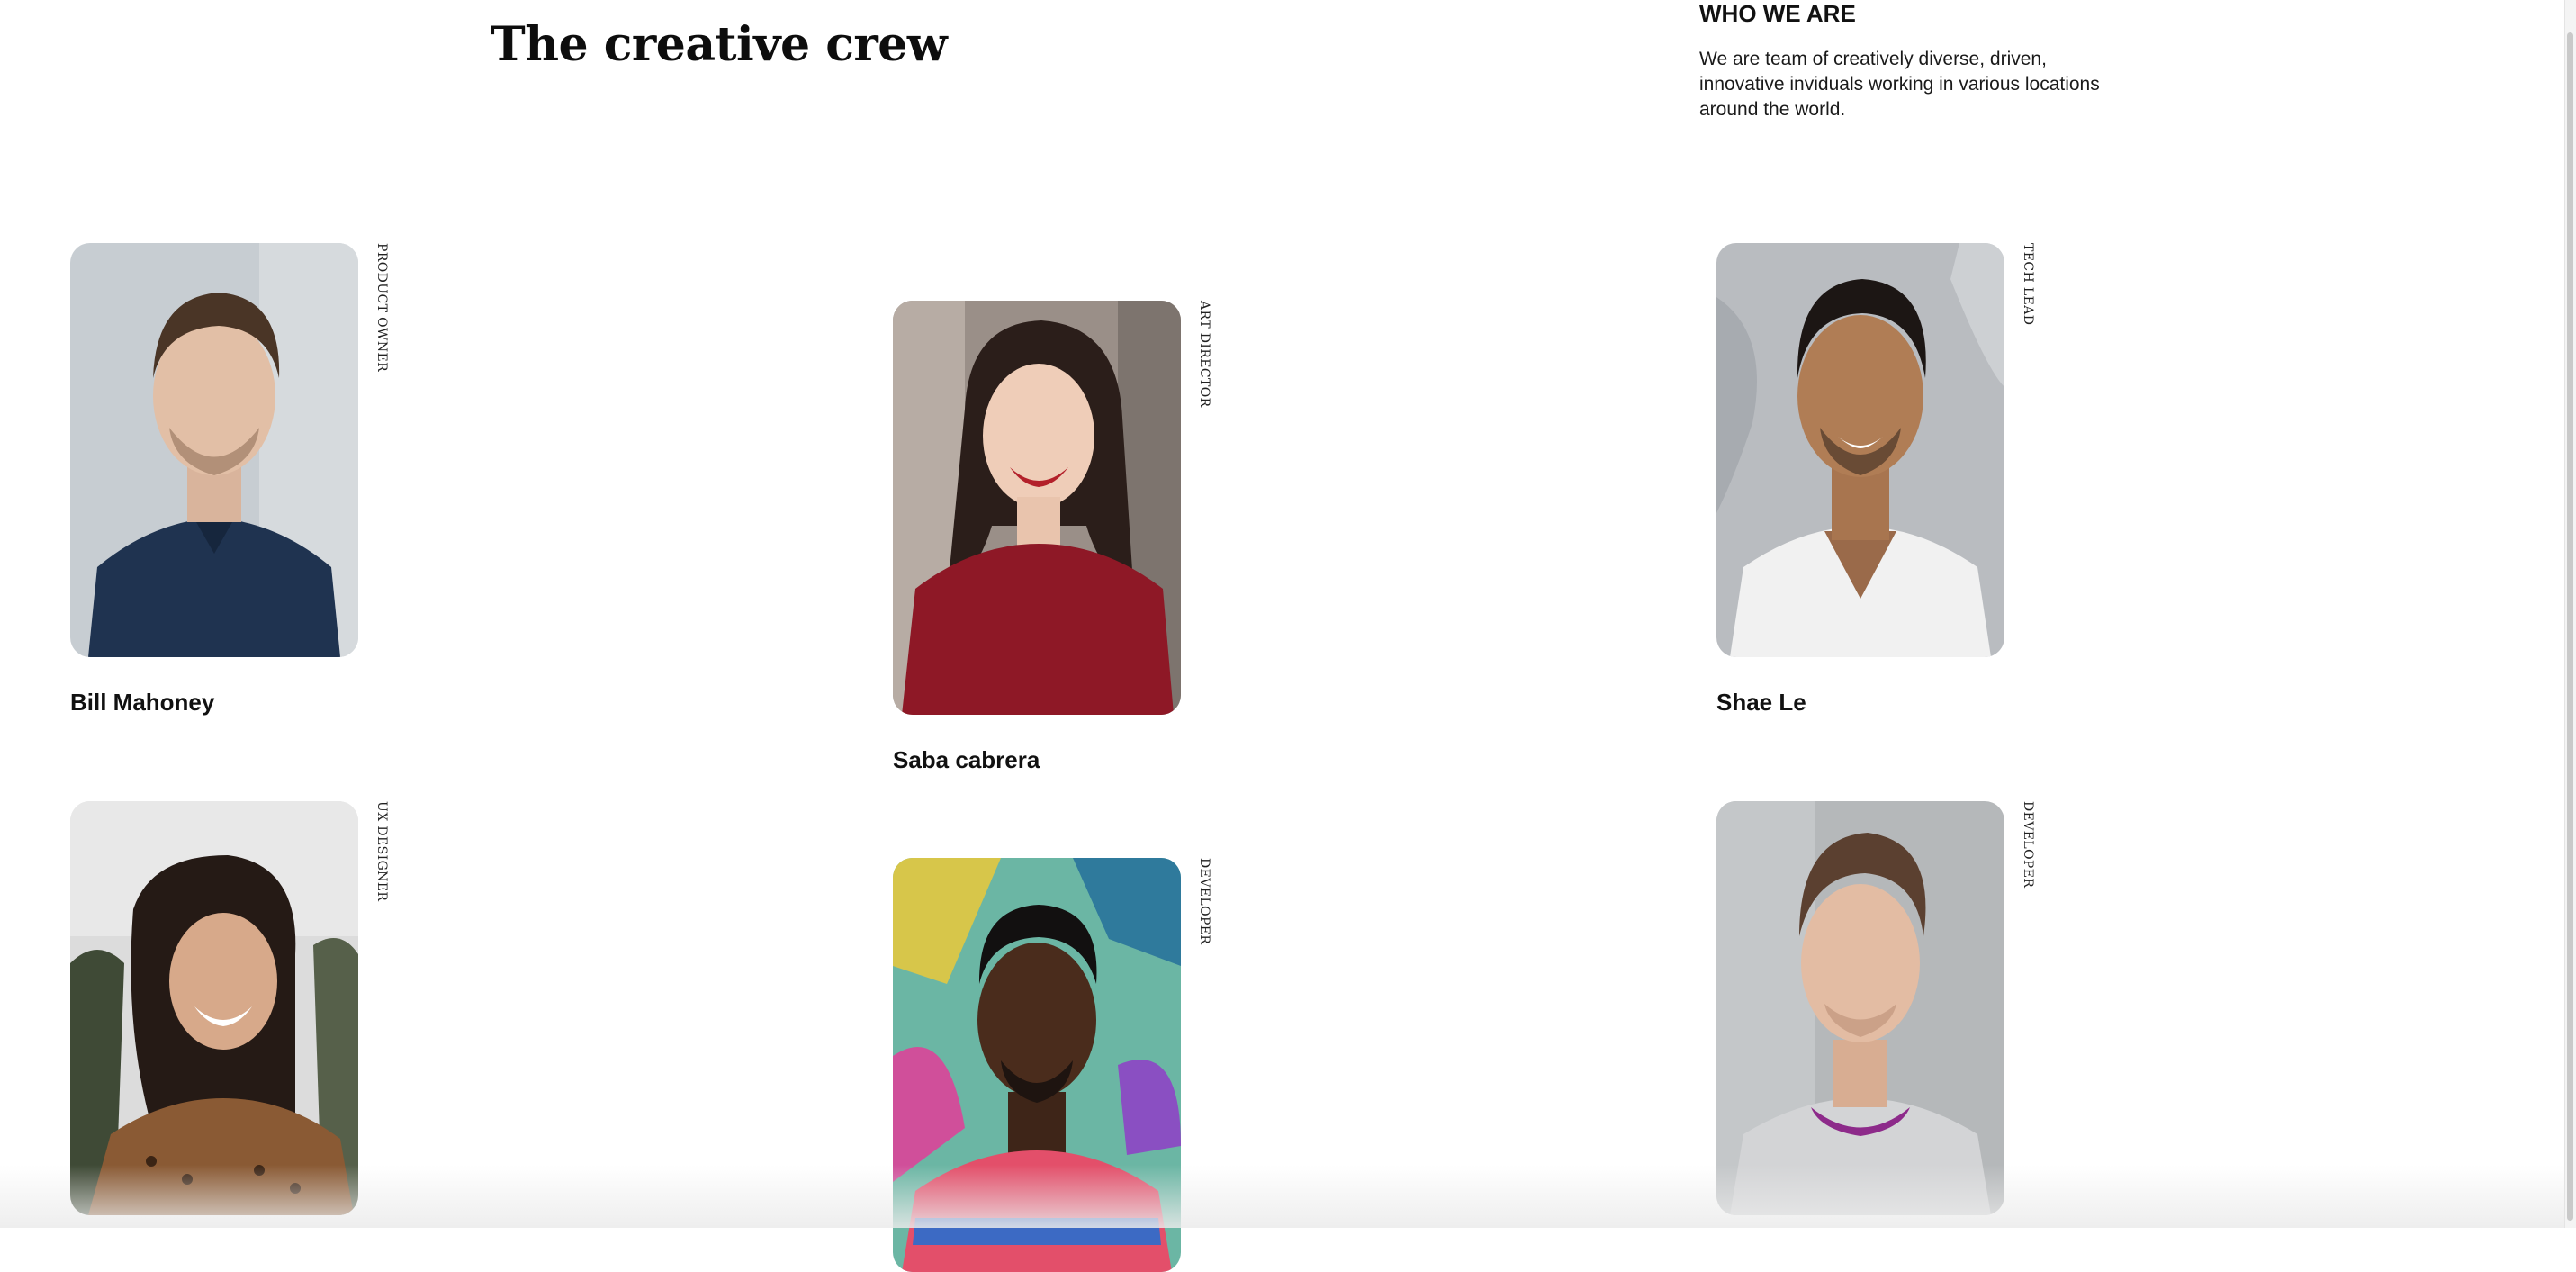  What do you see at coordinates (142, 702) in the screenshot?
I see `member-name: Bill Mahoney` at bounding box center [142, 702].